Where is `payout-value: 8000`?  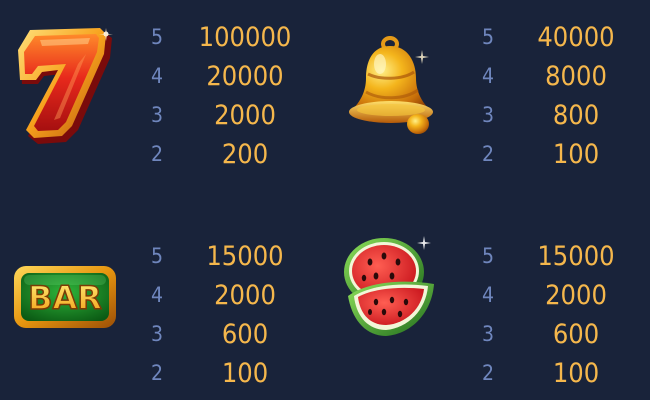 payout-value: 8000 is located at coordinates (576, 76).